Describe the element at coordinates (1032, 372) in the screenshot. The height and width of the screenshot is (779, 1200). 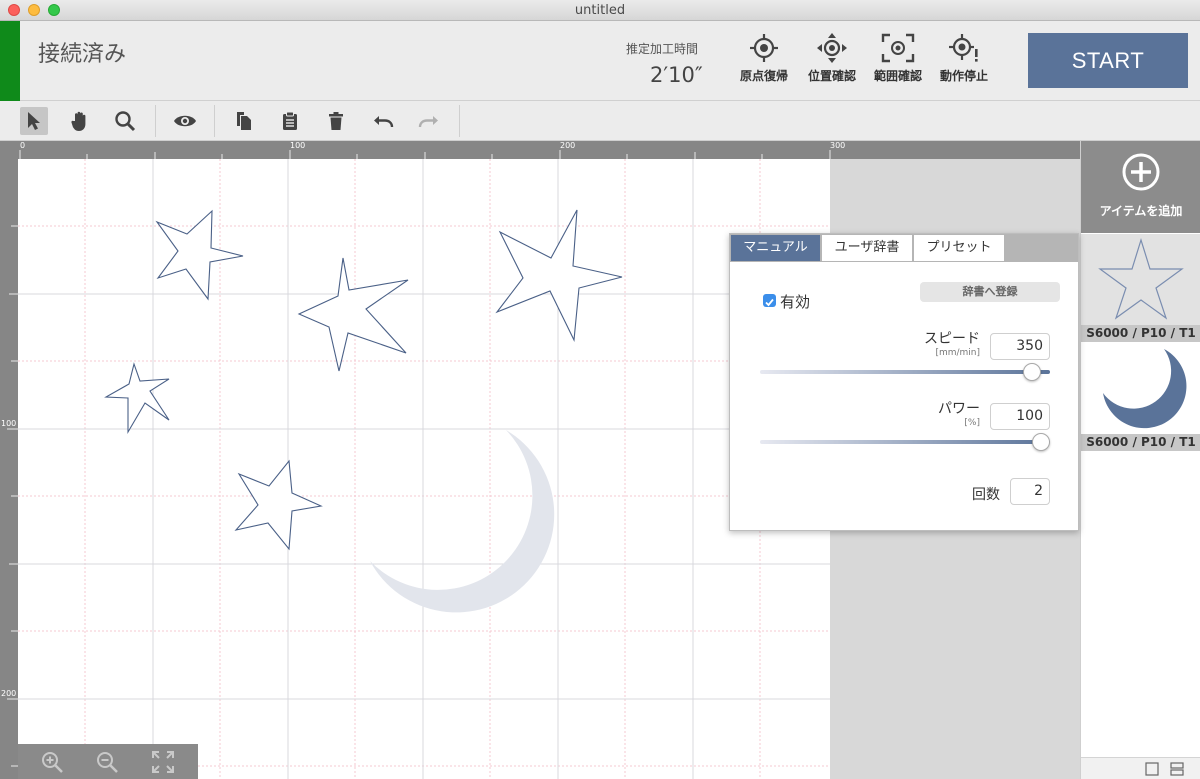
I see `speed-slider-handle` at that location.